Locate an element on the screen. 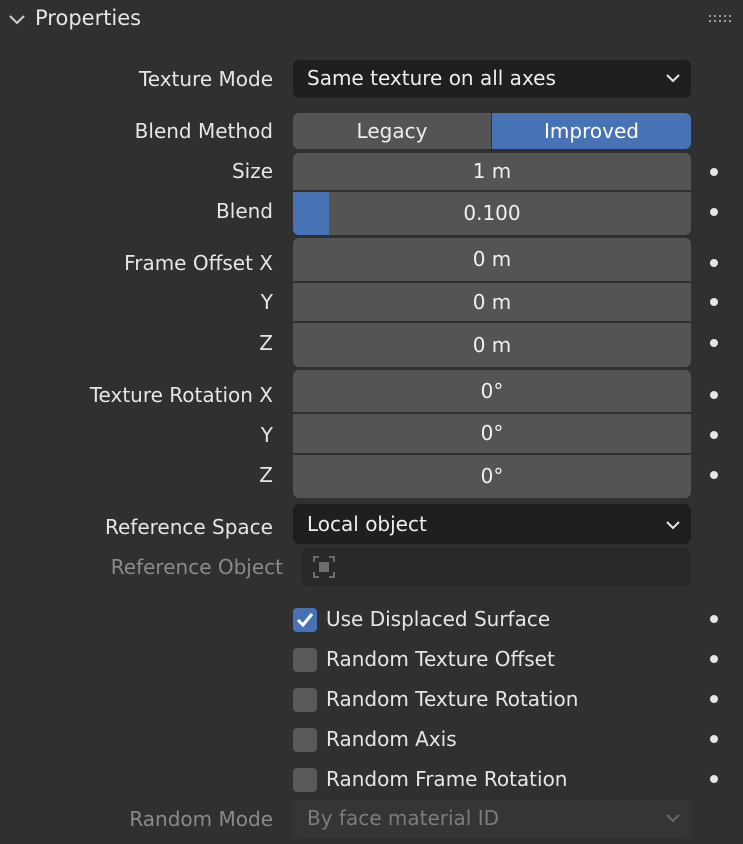  texture-rotation-x-field: 0° is located at coordinates (492, 391).